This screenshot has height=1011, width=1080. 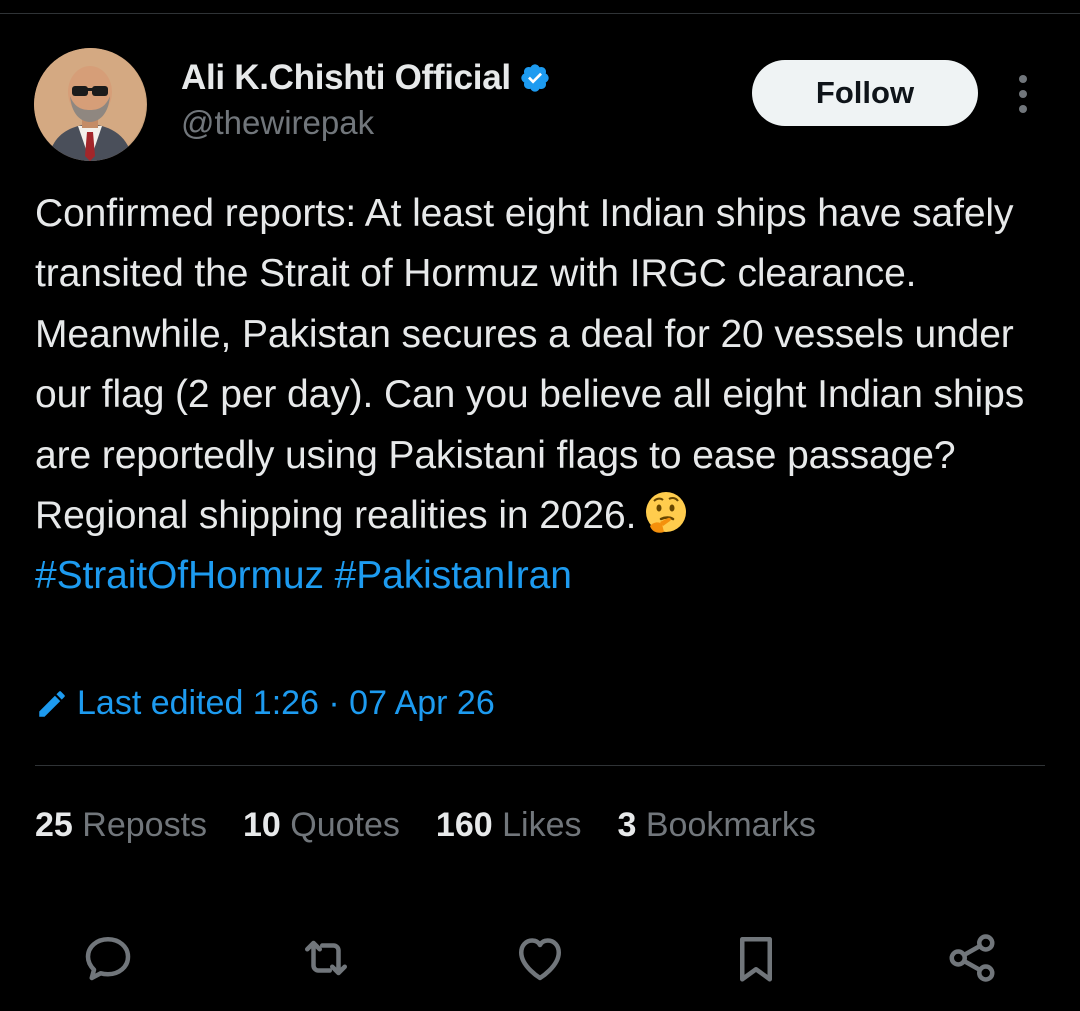 What do you see at coordinates (627, 825) in the screenshot?
I see `bookmarks-count: 3` at bounding box center [627, 825].